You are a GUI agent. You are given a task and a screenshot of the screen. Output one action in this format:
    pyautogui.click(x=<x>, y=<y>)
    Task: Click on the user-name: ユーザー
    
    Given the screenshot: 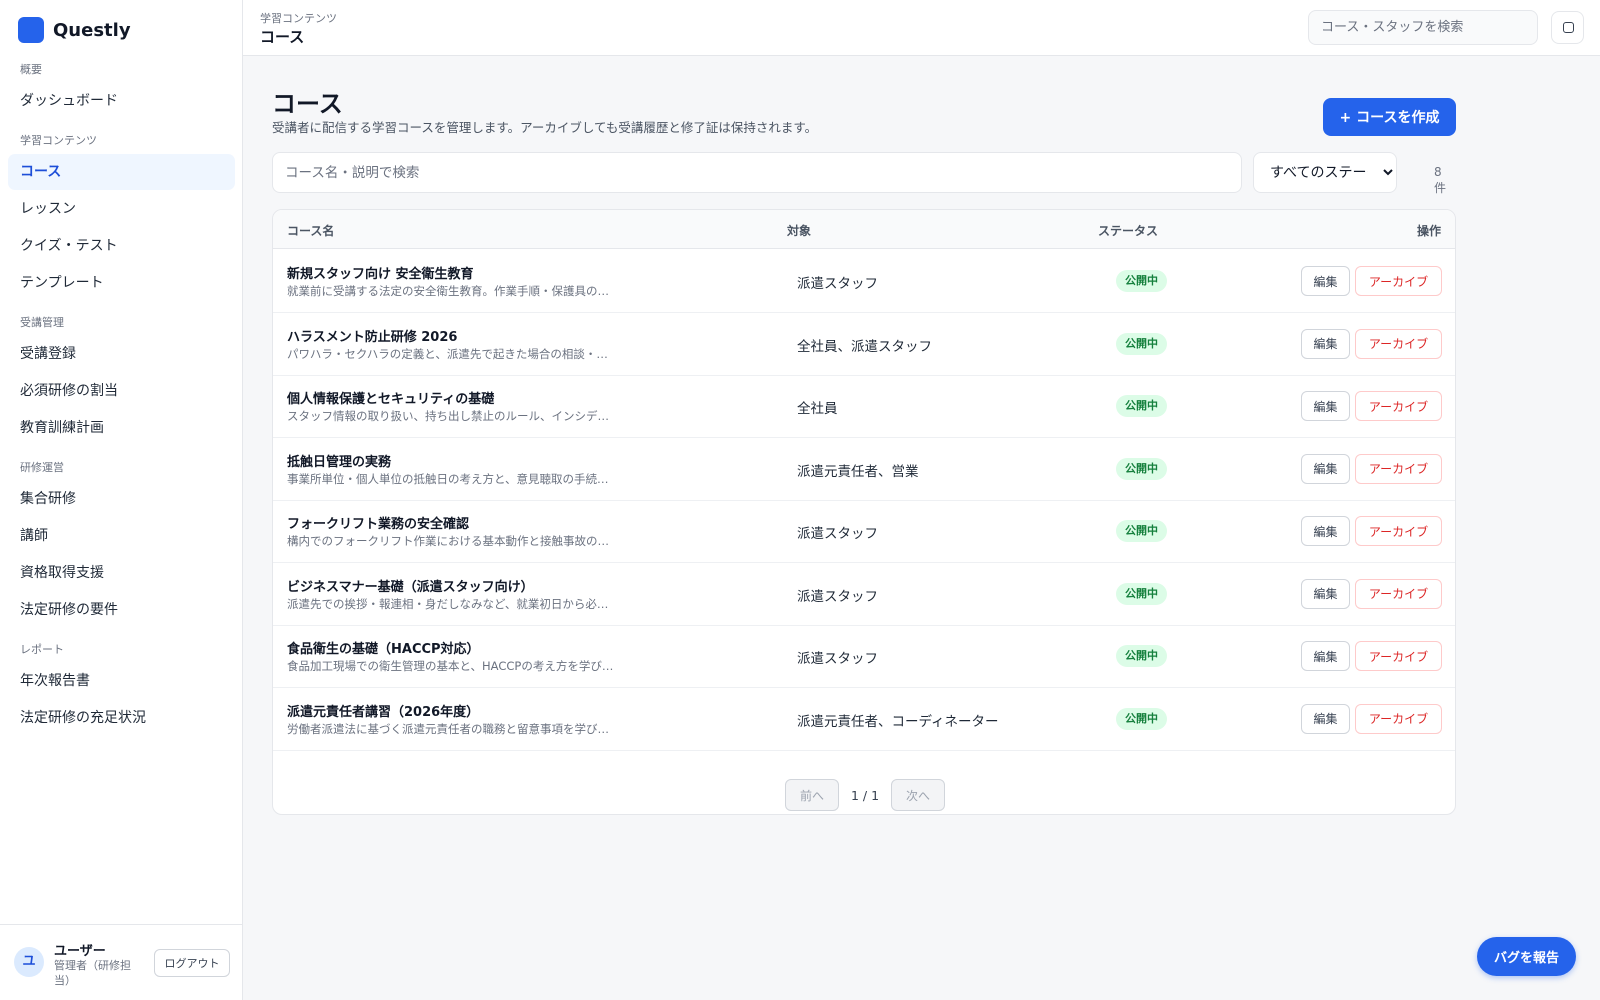 What is the action you would take?
    pyautogui.click(x=80, y=951)
    